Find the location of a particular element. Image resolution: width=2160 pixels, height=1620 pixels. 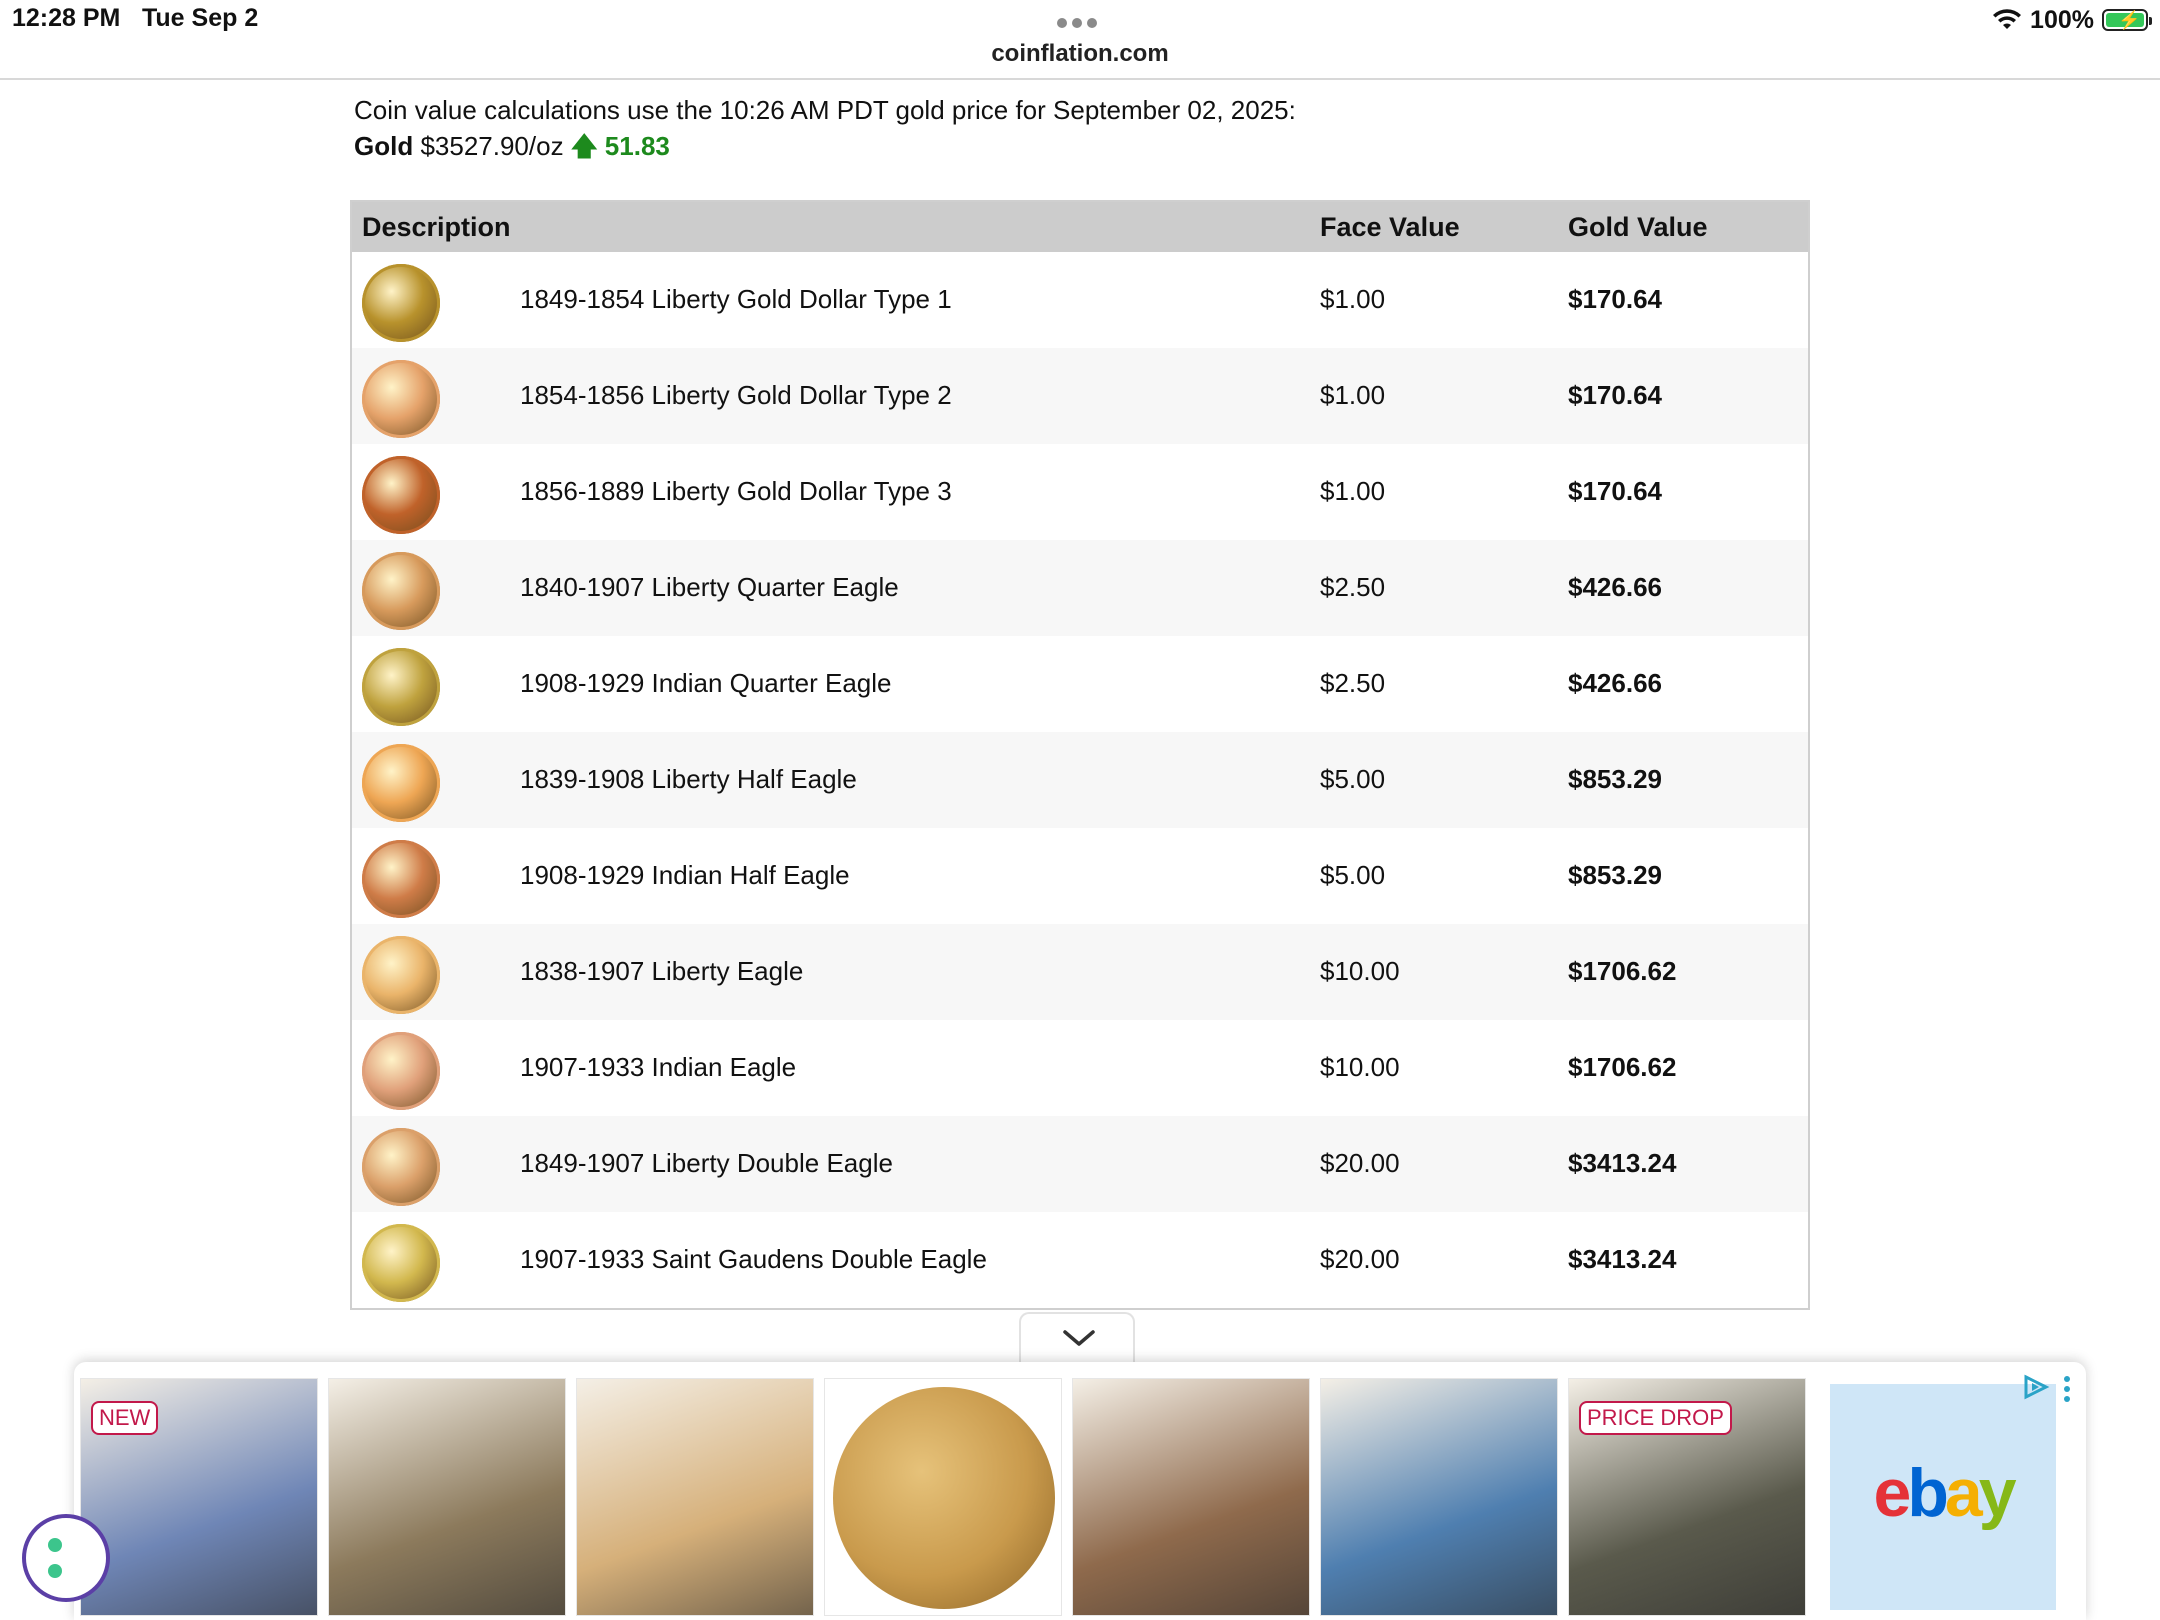

ad-tile-godzilla-figure: PRICE DROP is located at coordinates (1687, 1497).